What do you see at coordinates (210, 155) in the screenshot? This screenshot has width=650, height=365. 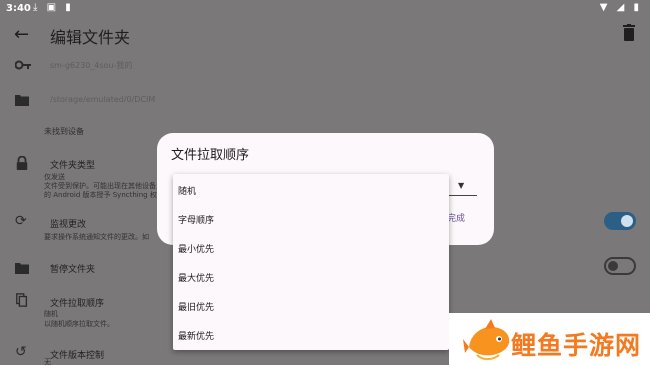 I see `dialog-title: 文件拉取顺序` at bounding box center [210, 155].